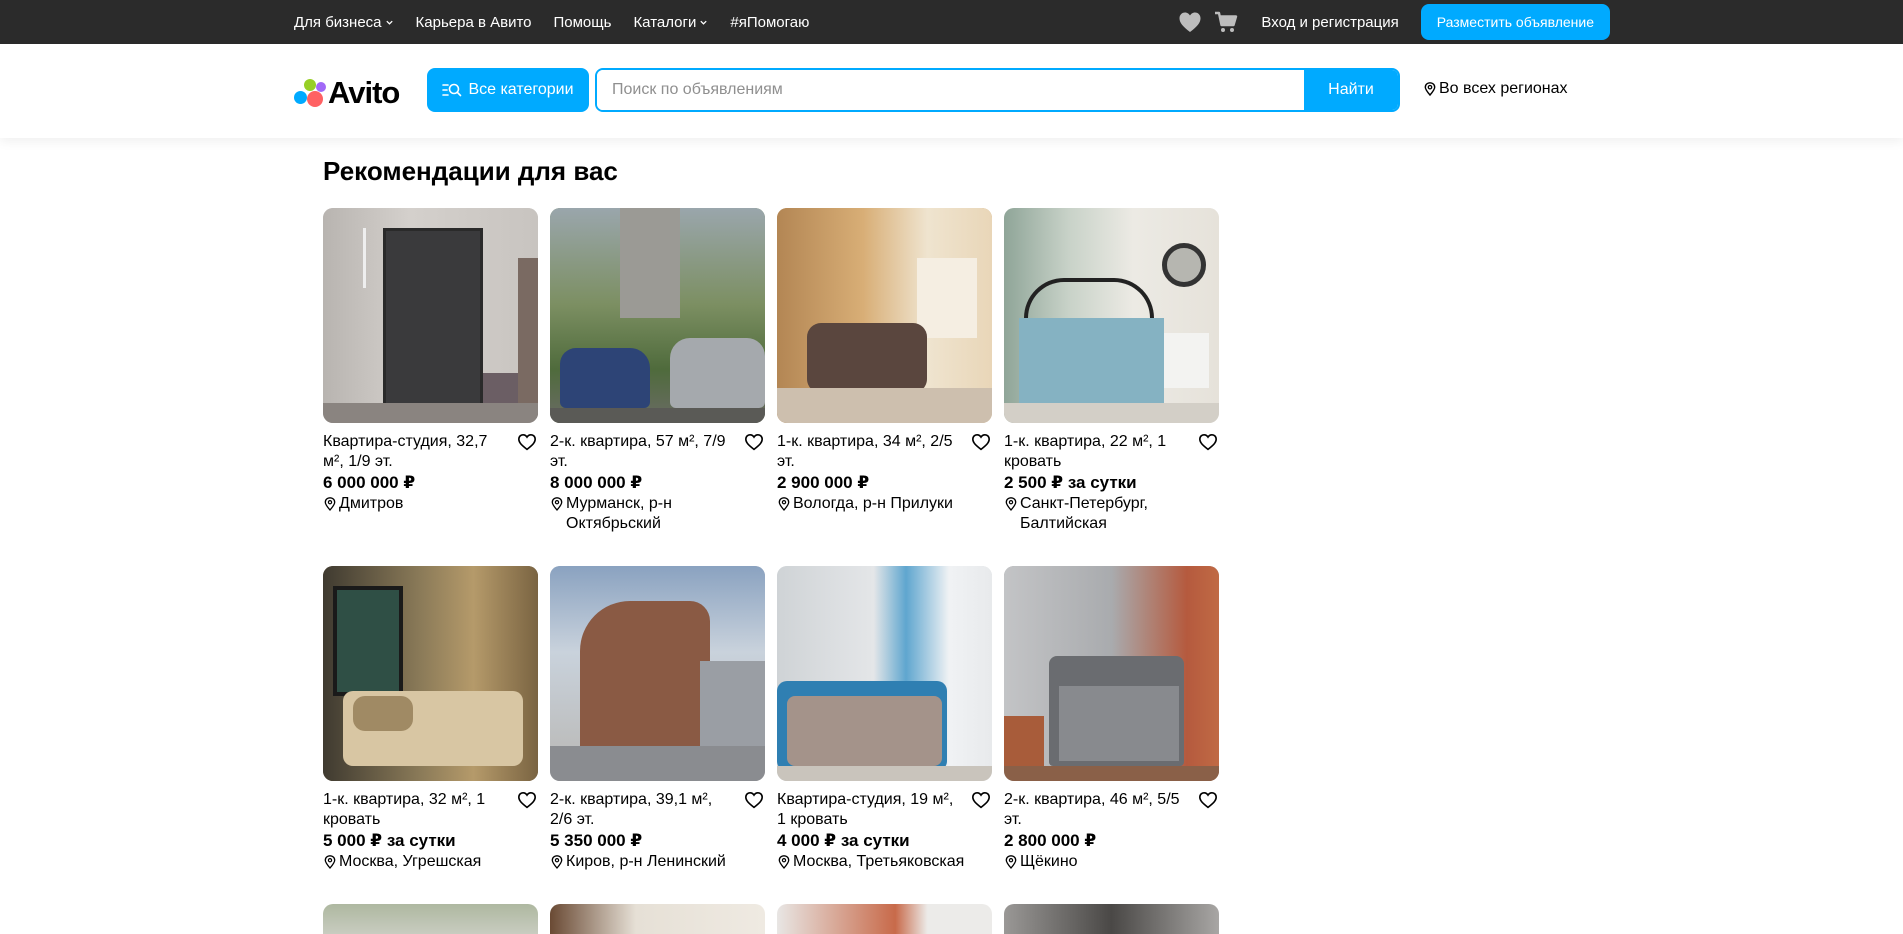 The image size is (1903, 934). Describe the element at coordinates (640, 452) in the screenshot. I see `listing-title: 2-к. квартира, 57 м², 7/9 эт.` at that location.